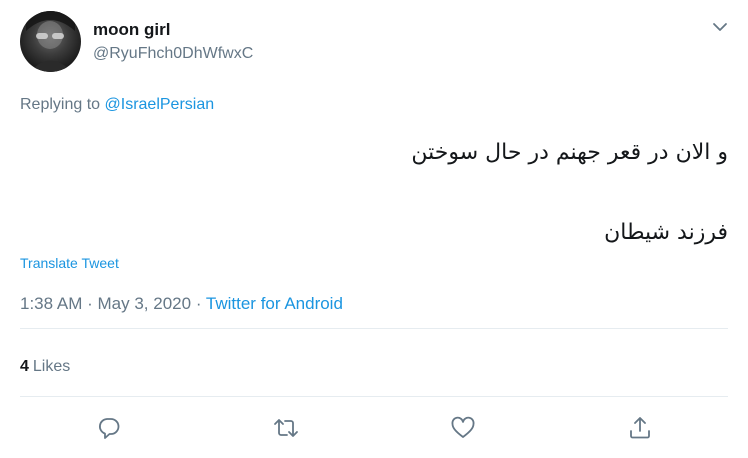 Image resolution: width=748 pixels, height=458 pixels. What do you see at coordinates (463, 428) in the screenshot?
I see `heart-icon` at bounding box center [463, 428].